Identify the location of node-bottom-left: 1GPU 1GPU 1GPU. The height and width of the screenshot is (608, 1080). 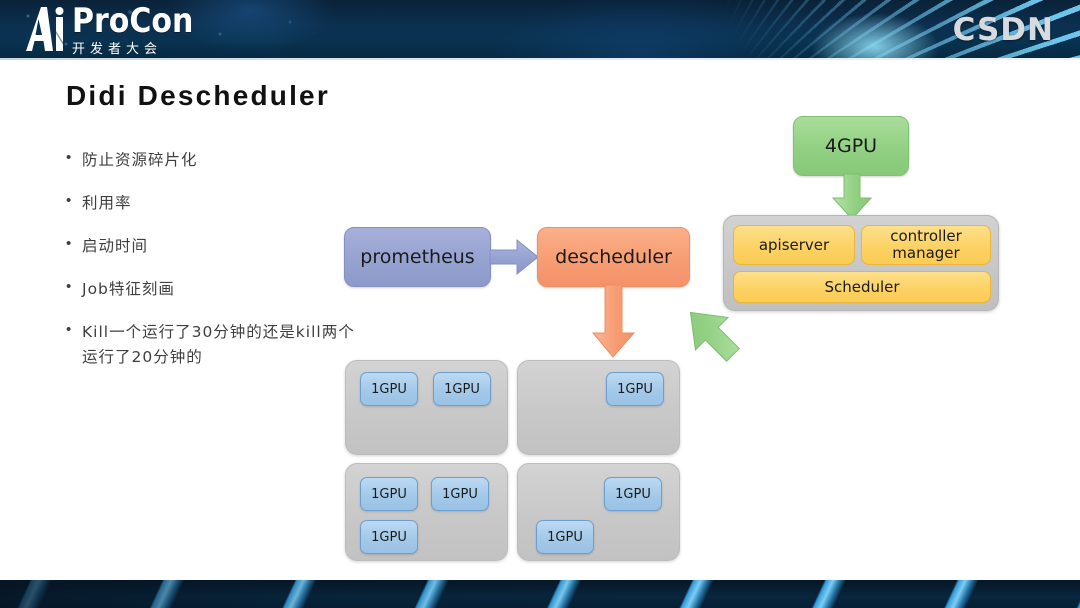
(426, 512).